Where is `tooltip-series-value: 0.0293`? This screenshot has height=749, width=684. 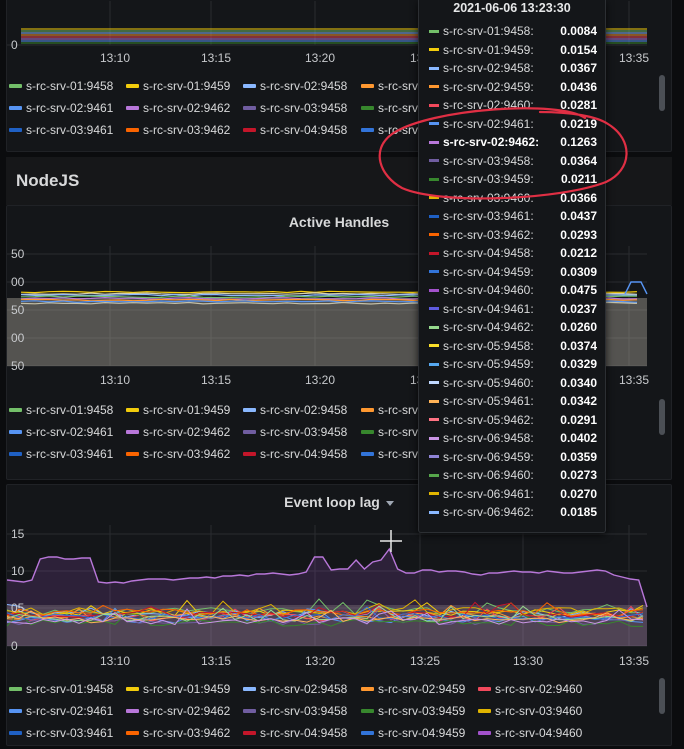 tooltip-series-value: 0.0293 is located at coordinates (578, 234).